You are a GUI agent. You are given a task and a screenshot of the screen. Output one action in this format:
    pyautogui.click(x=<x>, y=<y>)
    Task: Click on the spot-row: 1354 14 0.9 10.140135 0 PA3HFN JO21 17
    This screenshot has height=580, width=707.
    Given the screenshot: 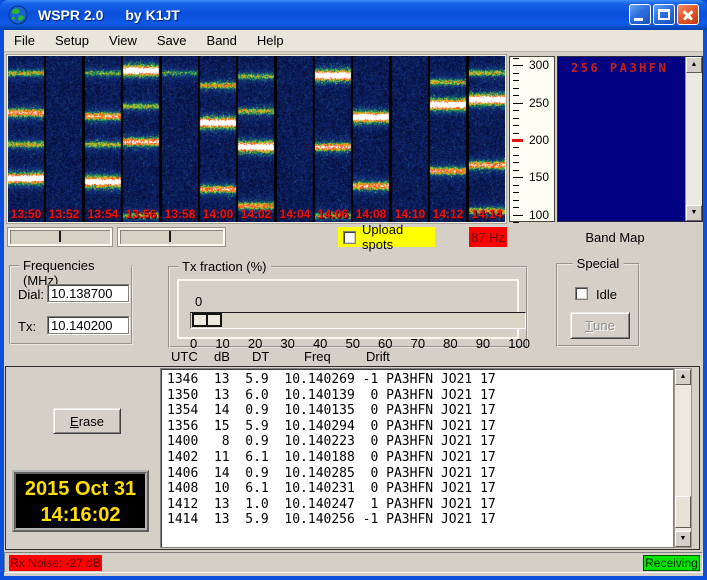 What is the action you would take?
    pyautogui.click(x=331, y=411)
    